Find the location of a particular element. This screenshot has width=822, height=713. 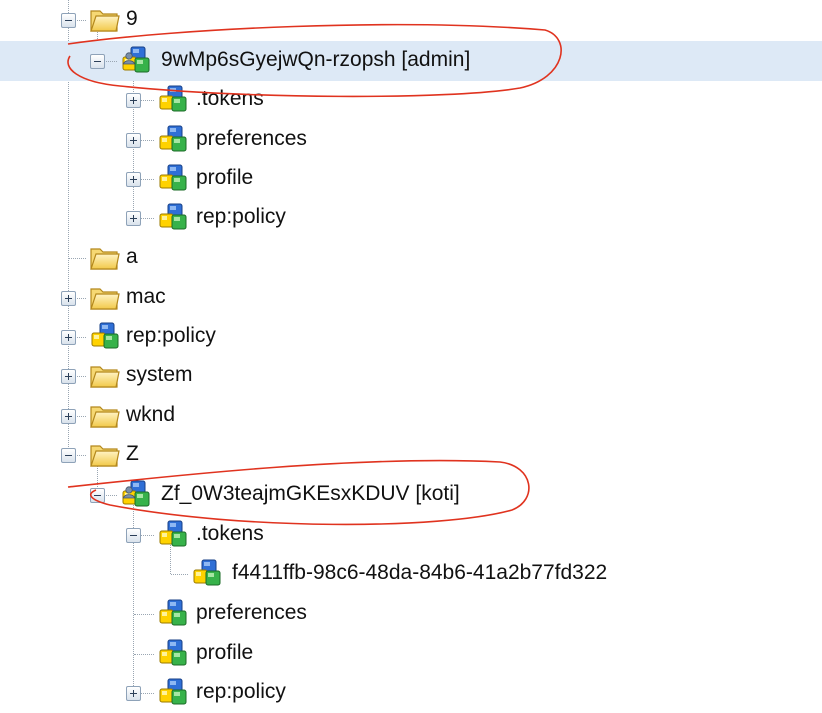

tree-node-label: Zf_0W3teajmGKEsxKDUV [koti] is located at coordinates (310, 494).